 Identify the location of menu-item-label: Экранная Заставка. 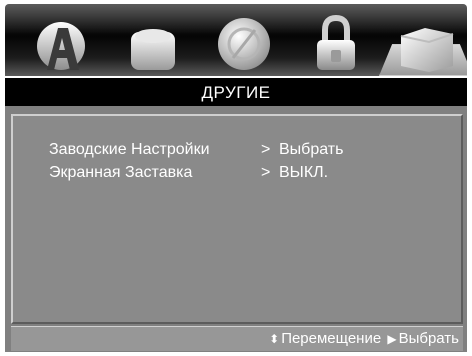
(121, 172).